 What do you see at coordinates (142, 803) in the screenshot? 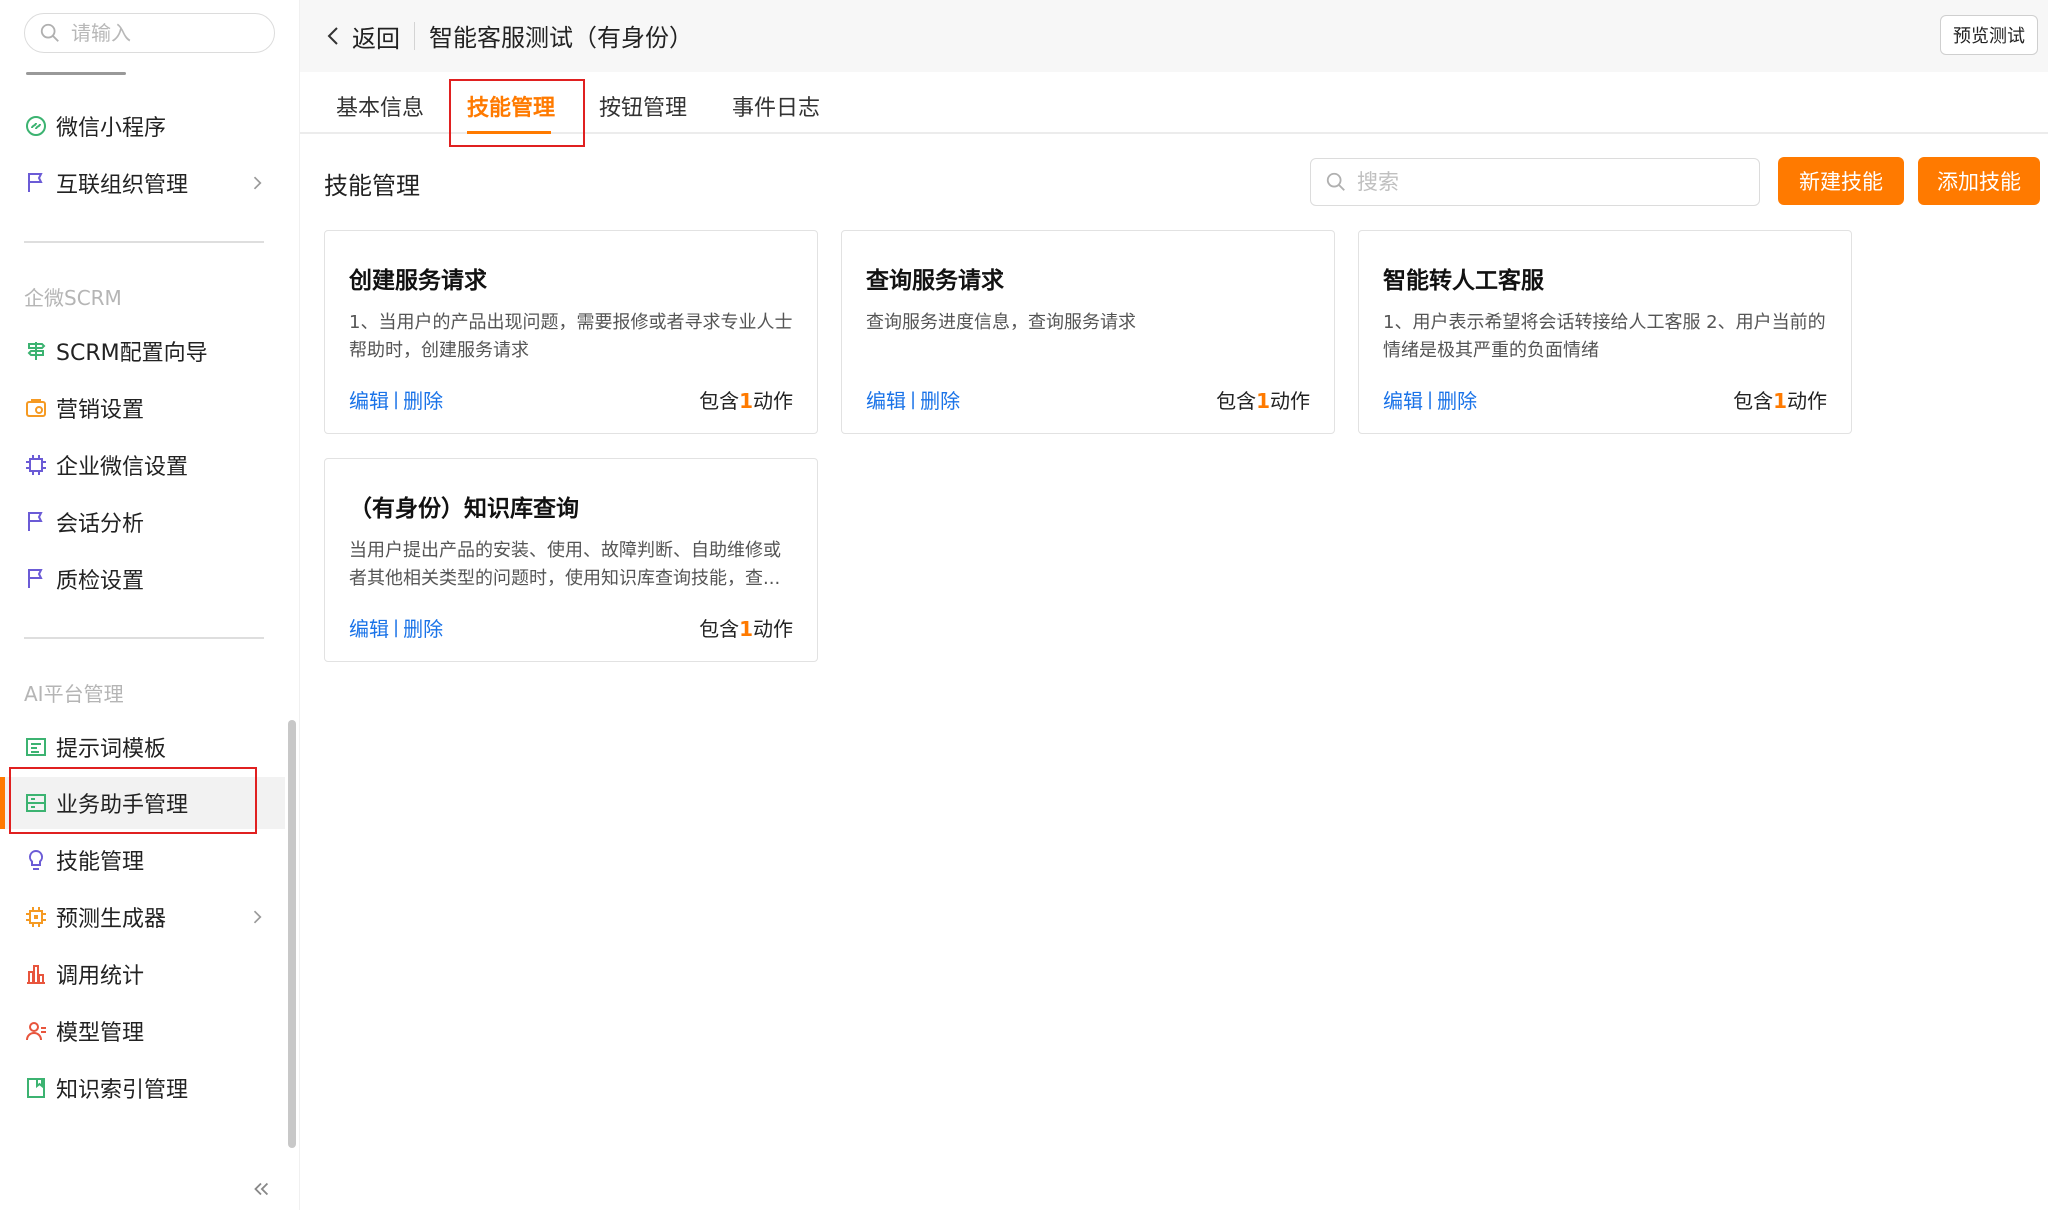
I see `sidebar-item-assistant-management: 业务助手管理` at bounding box center [142, 803].